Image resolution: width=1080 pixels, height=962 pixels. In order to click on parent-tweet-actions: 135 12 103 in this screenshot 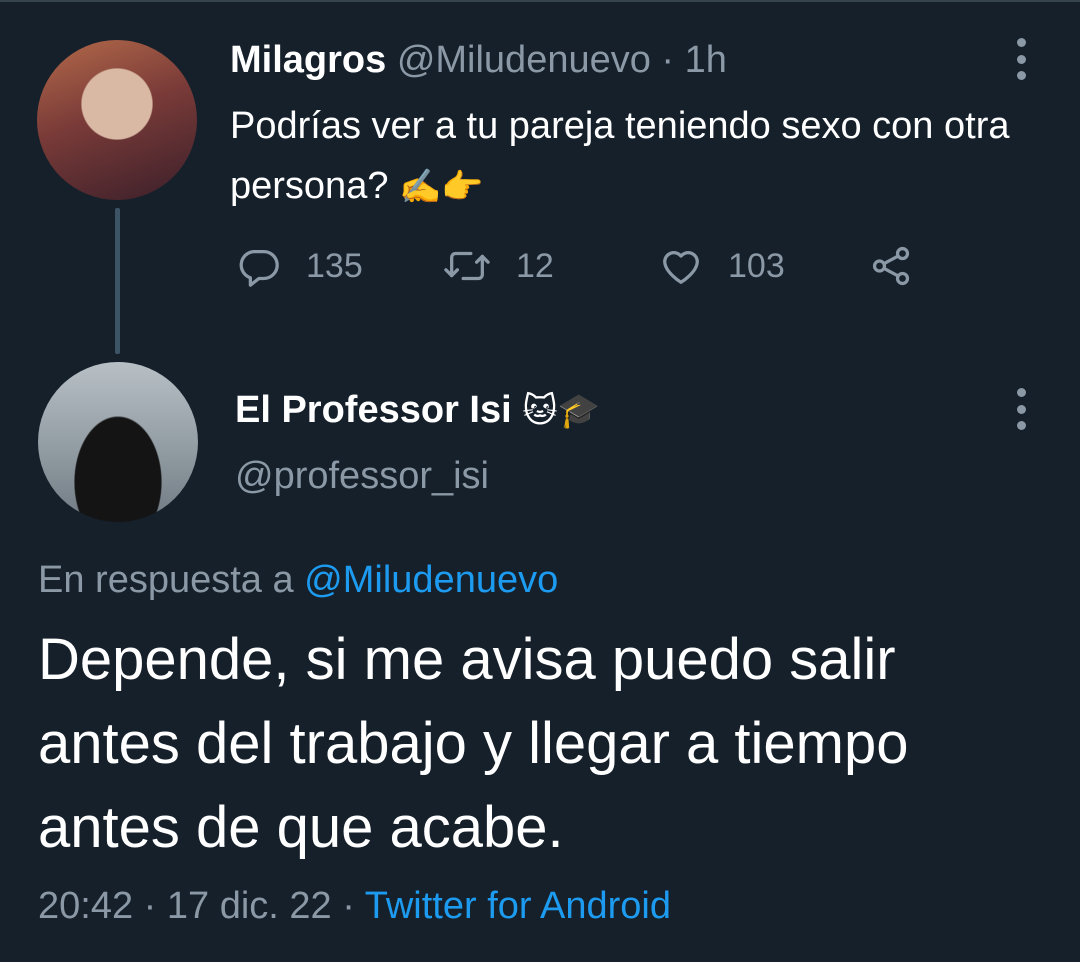, I will do `click(586, 266)`.